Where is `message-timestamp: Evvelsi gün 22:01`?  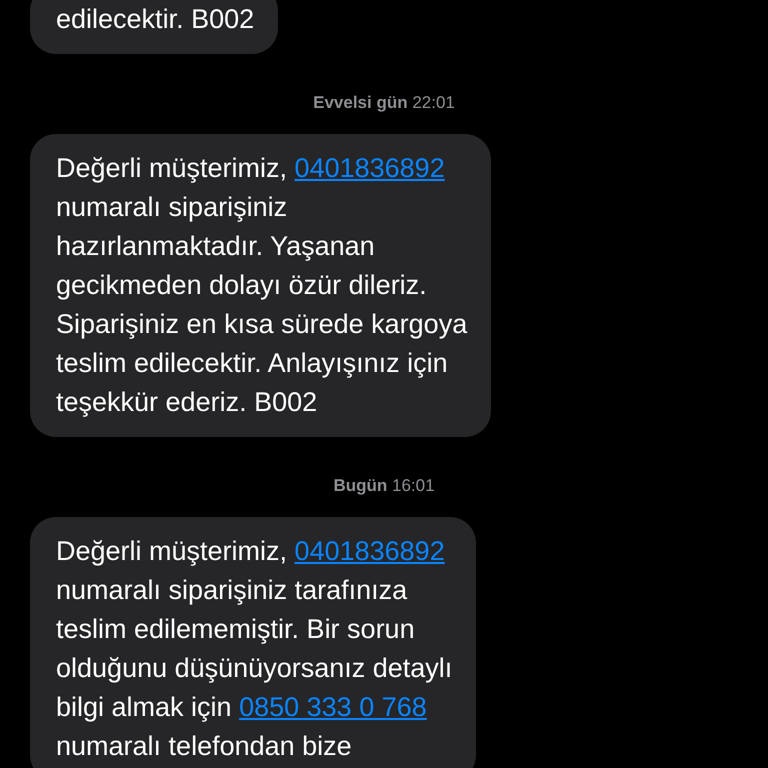
message-timestamp: Evvelsi gün 22:01 is located at coordinates (384, 103).